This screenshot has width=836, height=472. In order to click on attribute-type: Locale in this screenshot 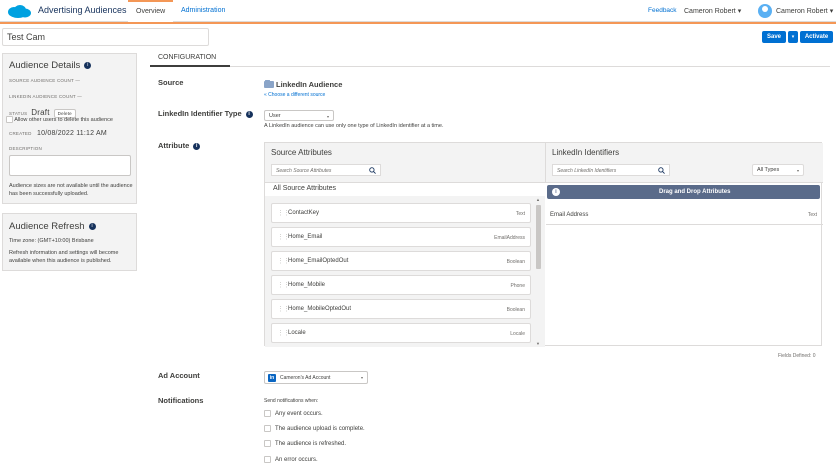, I will do `click(517, 334)`.